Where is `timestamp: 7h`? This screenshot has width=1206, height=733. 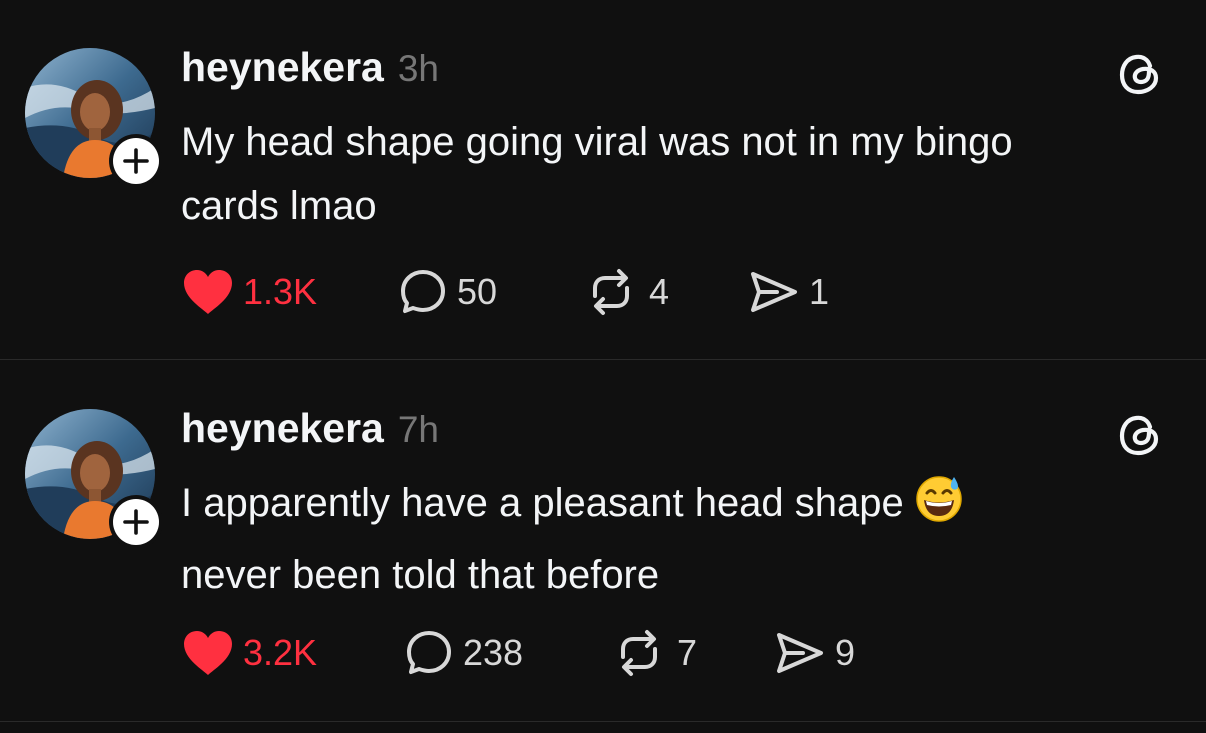 timestamp: 7h is located at coordinates (418, 429).